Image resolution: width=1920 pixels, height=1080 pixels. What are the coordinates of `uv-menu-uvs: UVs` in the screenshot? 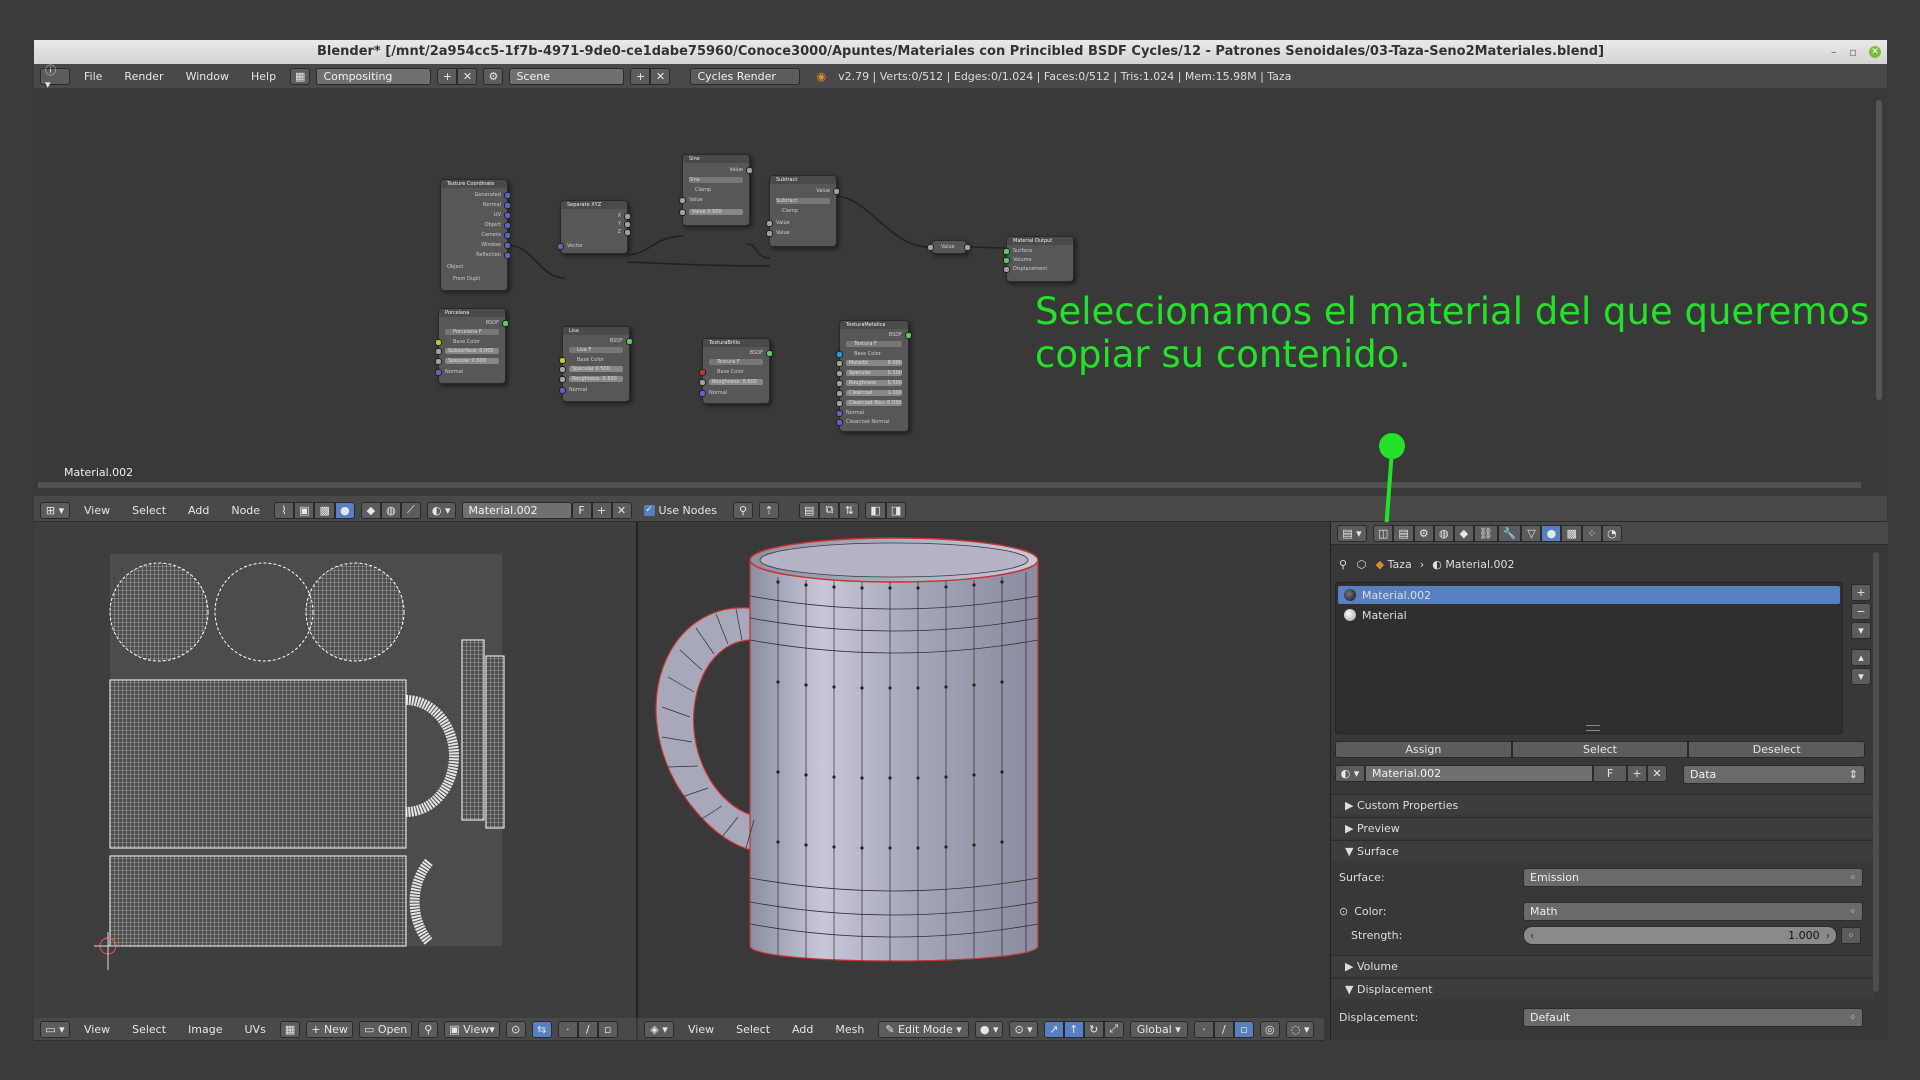 It's located at (255, 1029).